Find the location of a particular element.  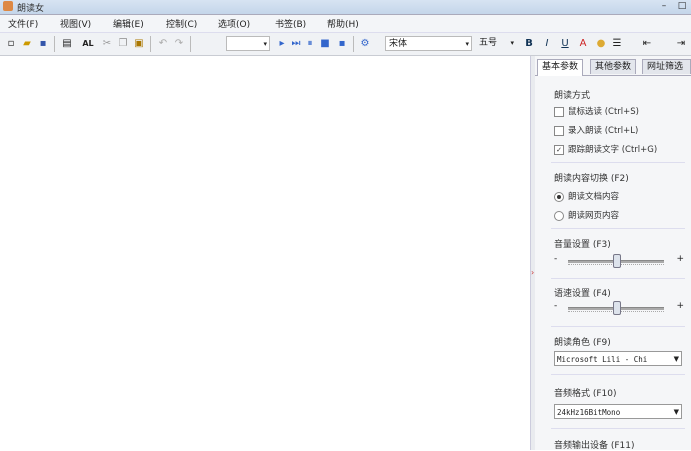

play-icon: ▸ is located at coordinates (282, 44).